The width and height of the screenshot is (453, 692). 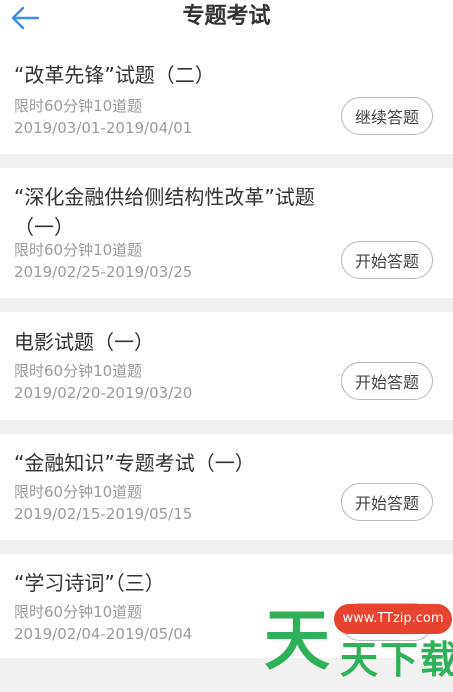 I want to click on watermark-text: 天下载, so click(x=396, y=660).